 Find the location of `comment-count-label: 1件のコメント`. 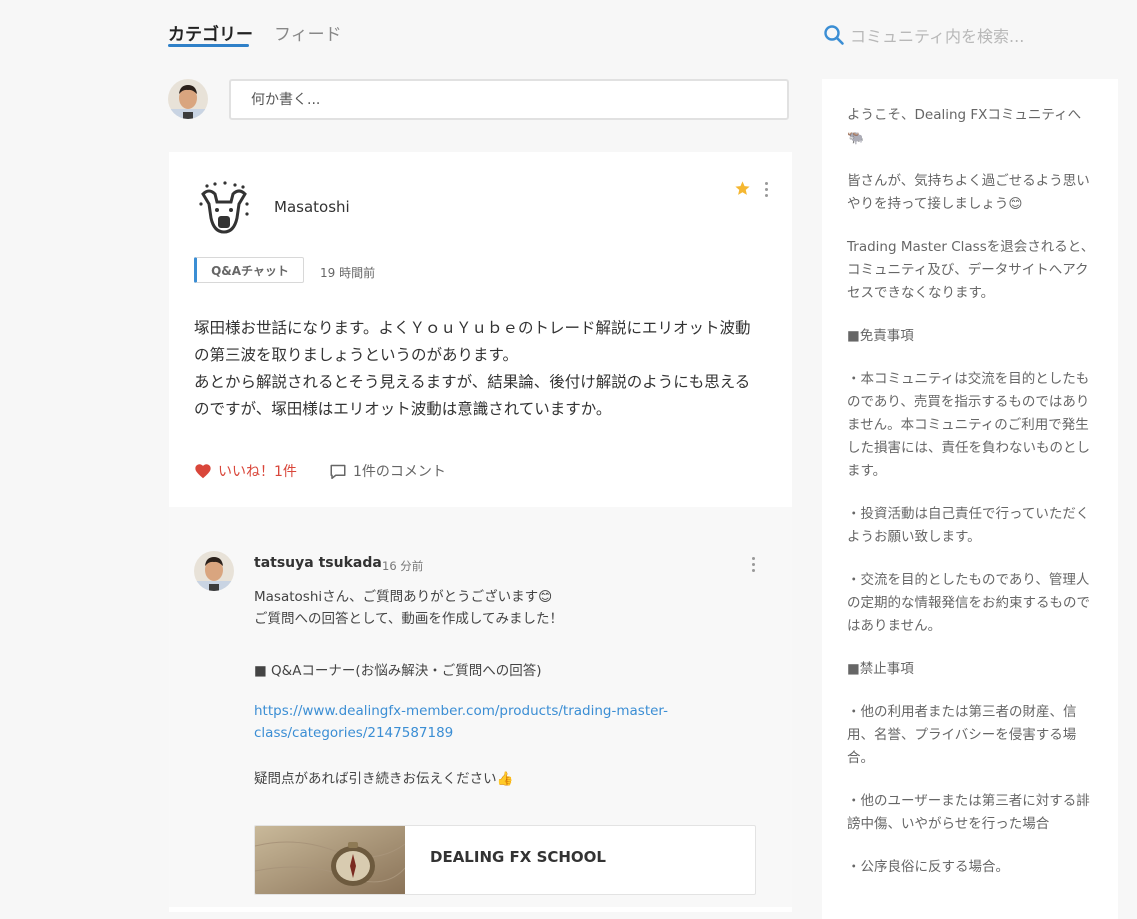

comment-count-label: 1件のコメント is located at coordinates (399, 472).